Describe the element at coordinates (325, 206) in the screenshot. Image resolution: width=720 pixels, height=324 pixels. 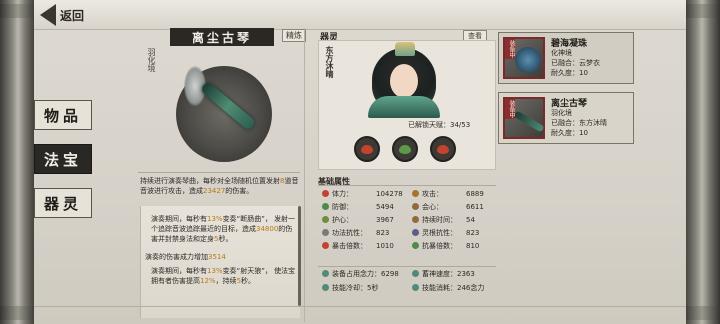
I see `shield-icon` at that location.